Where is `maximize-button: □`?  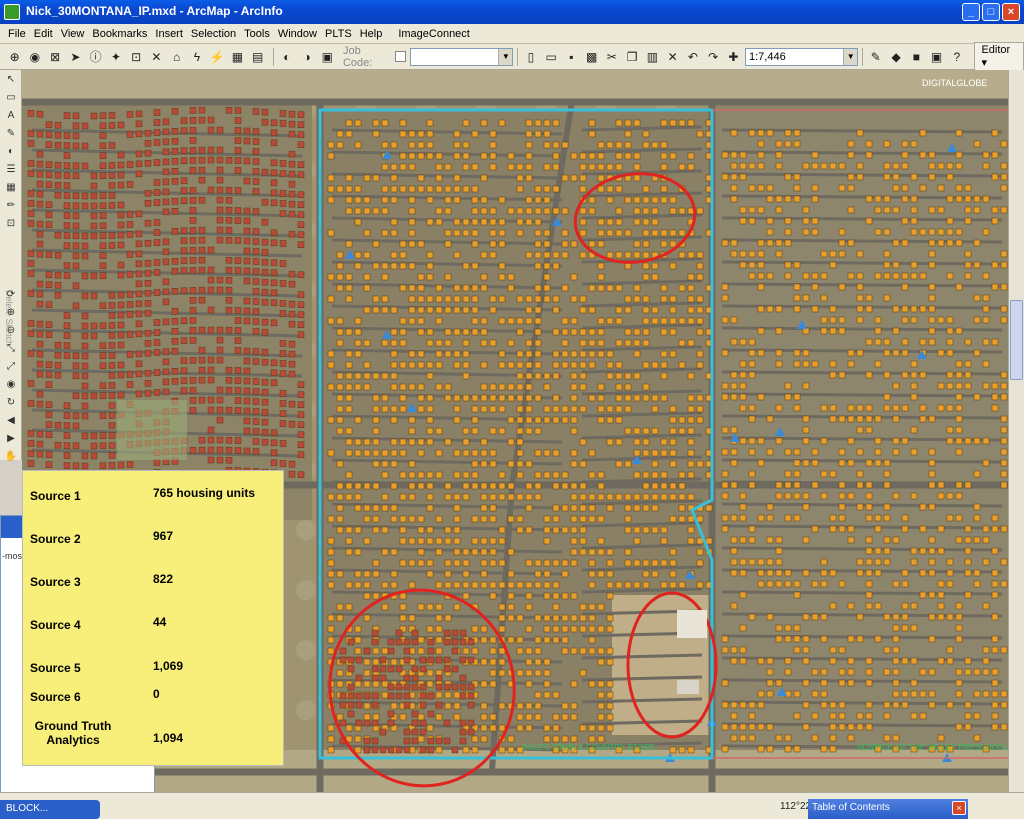
maximize-button: □ is located at coordinates (991, 12).